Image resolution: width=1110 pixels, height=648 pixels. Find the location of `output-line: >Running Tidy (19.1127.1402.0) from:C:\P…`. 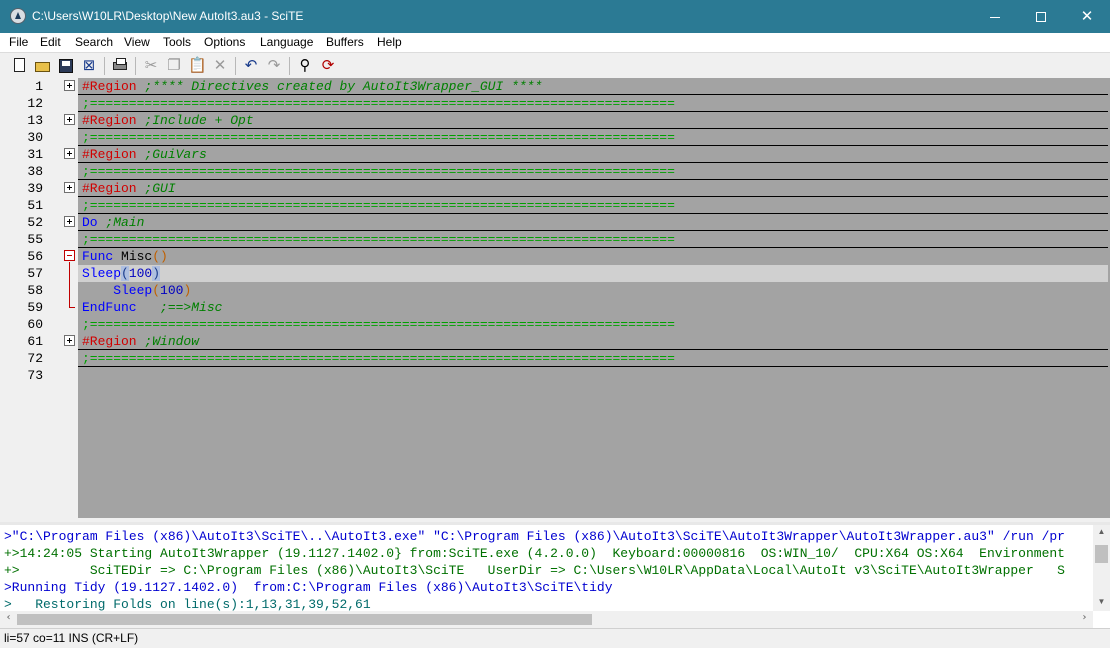

output-line: >Running Tidy (19.1127.1402.0) from:C:\P… is located at coordinates (308, 587).